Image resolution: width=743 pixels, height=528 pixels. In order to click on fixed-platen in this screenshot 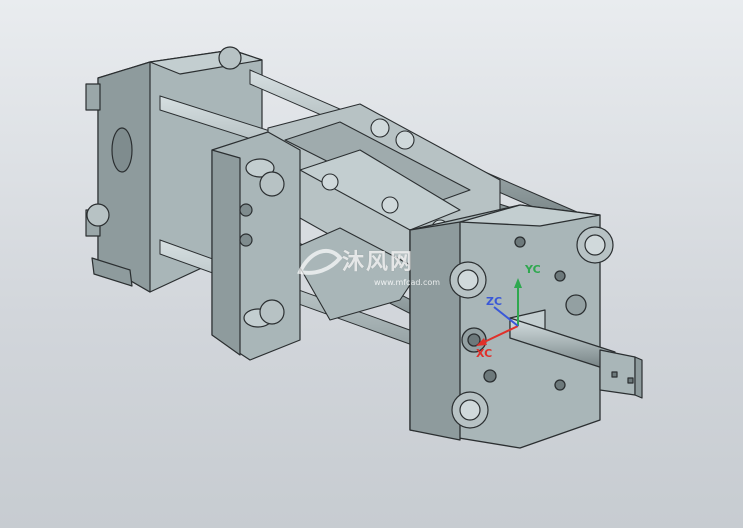, I will do `click(505, 326)`.